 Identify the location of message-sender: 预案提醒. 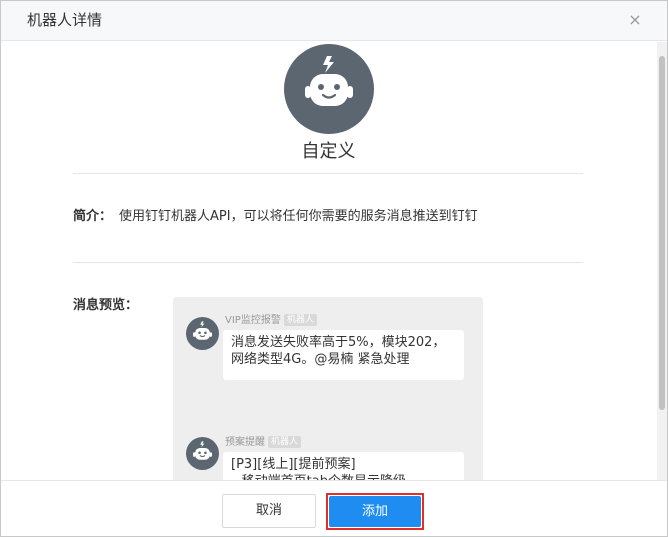
(245, 442).